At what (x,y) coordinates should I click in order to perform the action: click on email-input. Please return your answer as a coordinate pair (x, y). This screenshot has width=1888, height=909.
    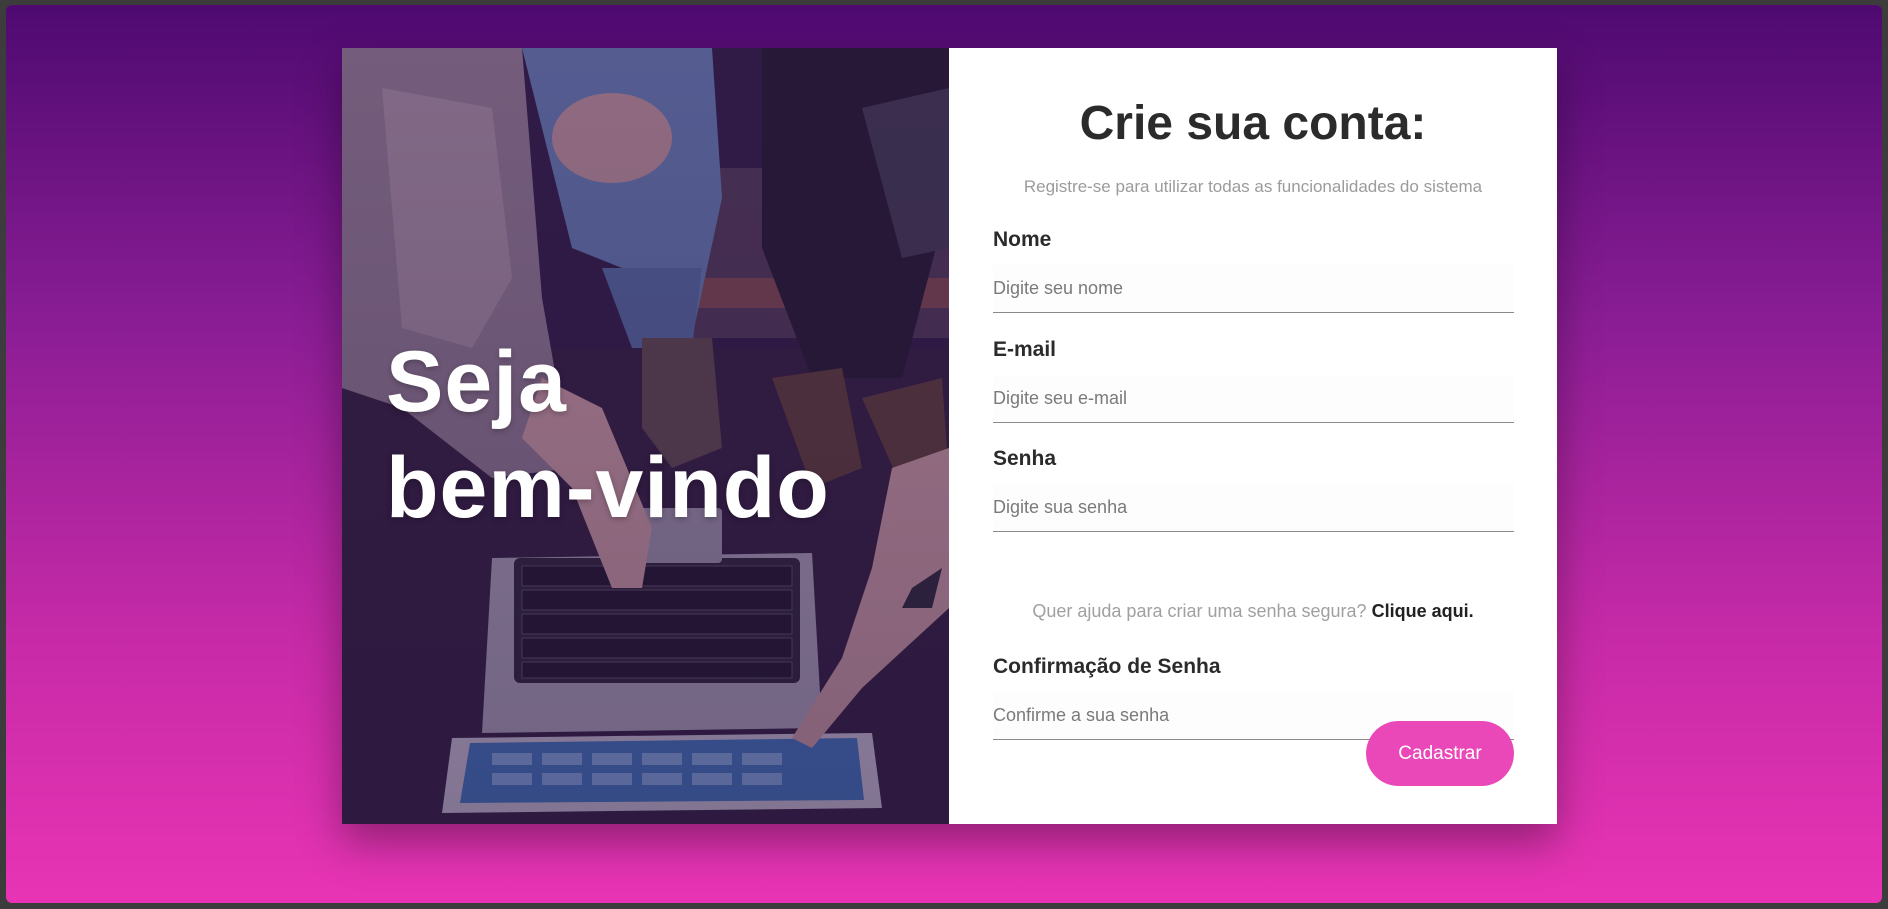
    Looking at the image, I should click on (1253, 399).